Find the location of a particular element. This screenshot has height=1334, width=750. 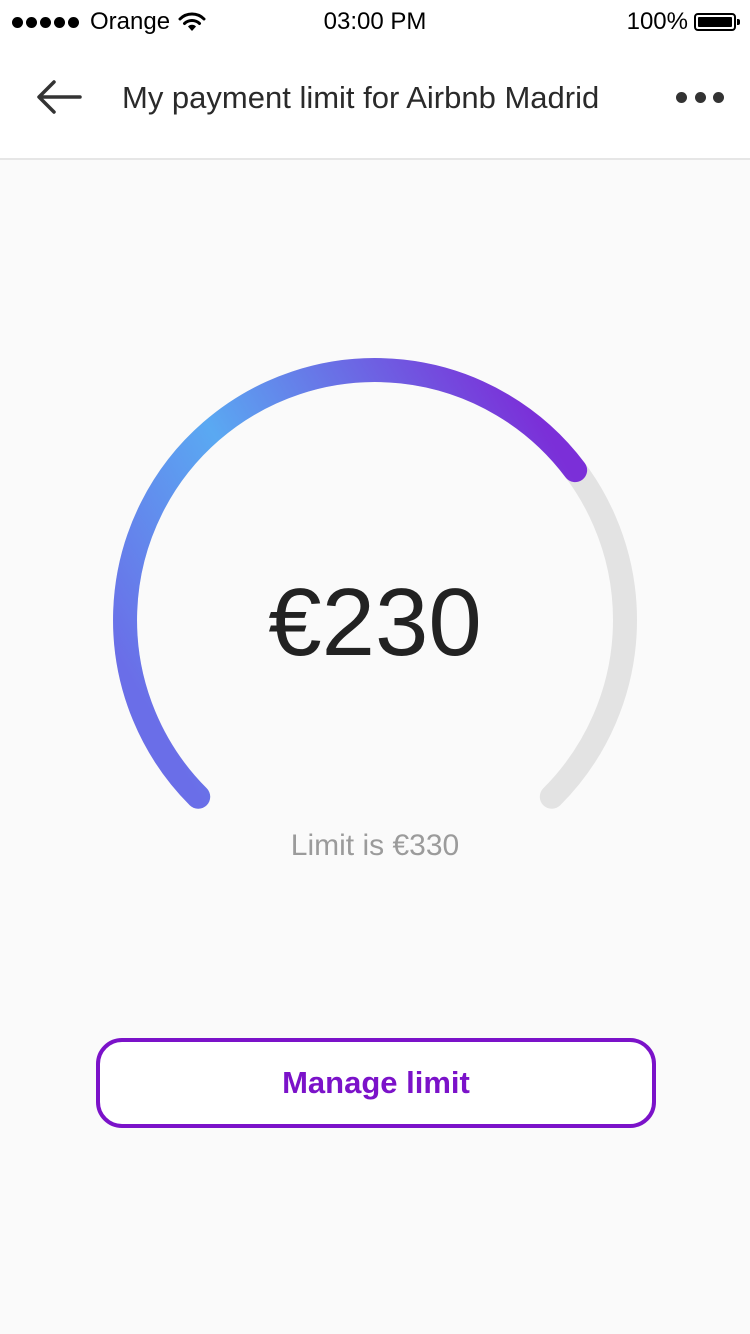

battery-percent: 100% is located at coordinates (657, 21).